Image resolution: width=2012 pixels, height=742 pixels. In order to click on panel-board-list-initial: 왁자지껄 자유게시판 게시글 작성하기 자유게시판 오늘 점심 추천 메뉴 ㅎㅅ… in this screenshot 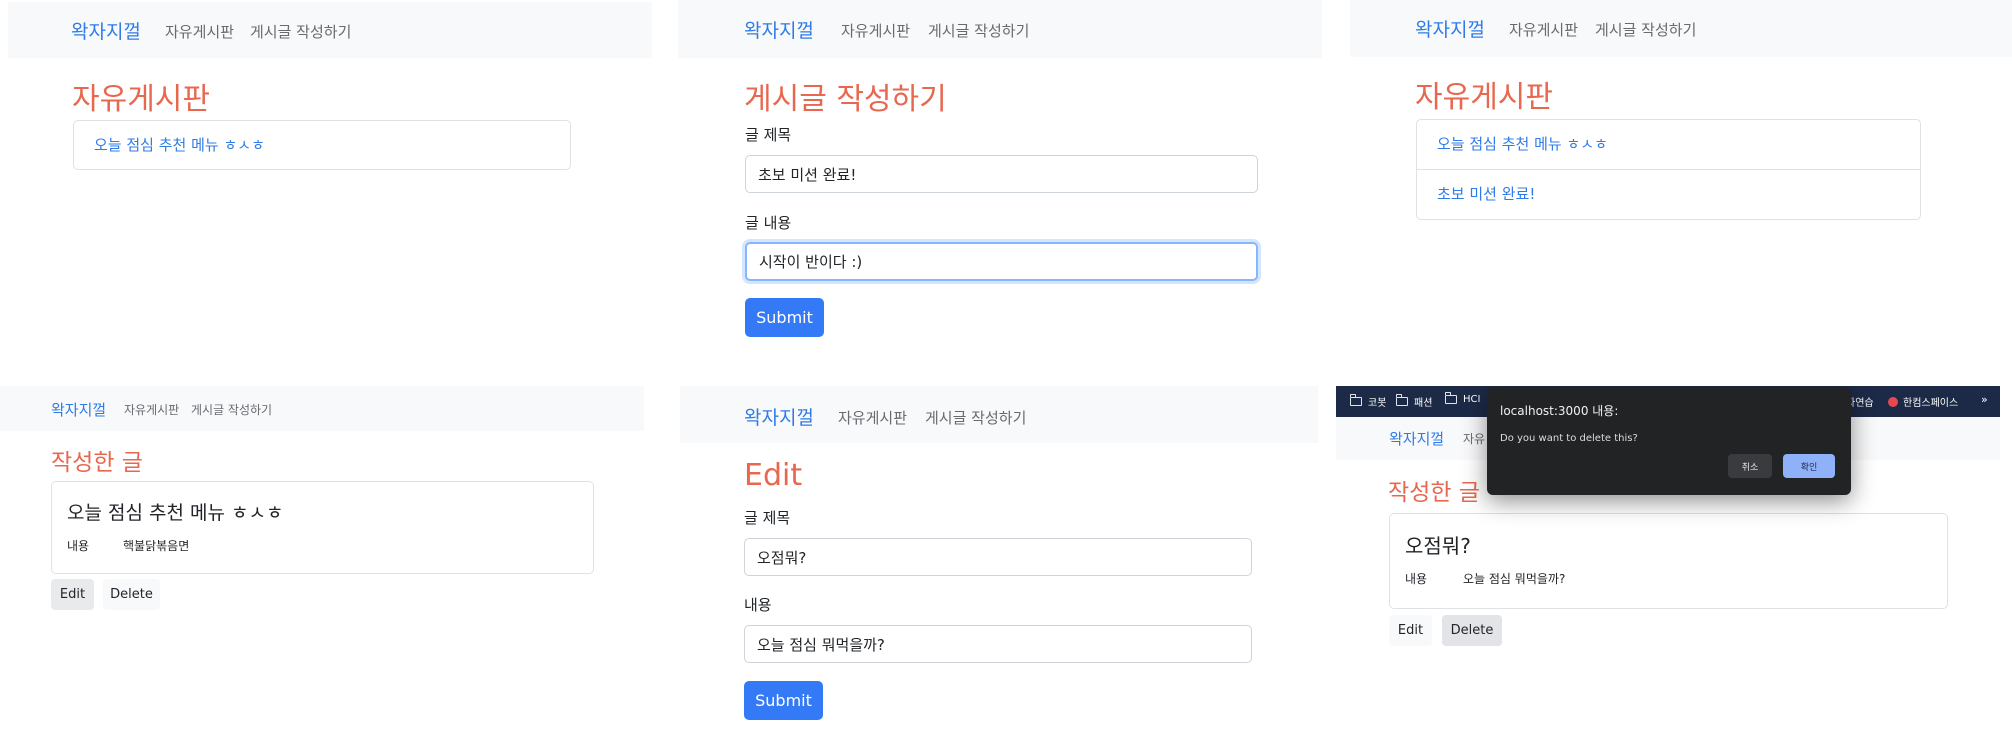, I will do `click(330, 112)`.